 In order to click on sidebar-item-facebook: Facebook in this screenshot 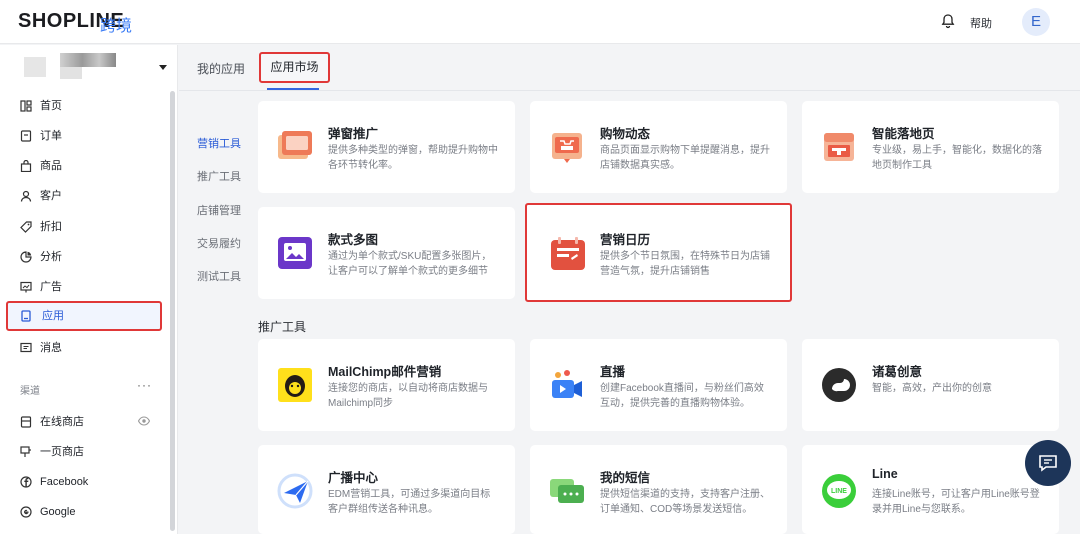, I will do `click(84, 482)`.